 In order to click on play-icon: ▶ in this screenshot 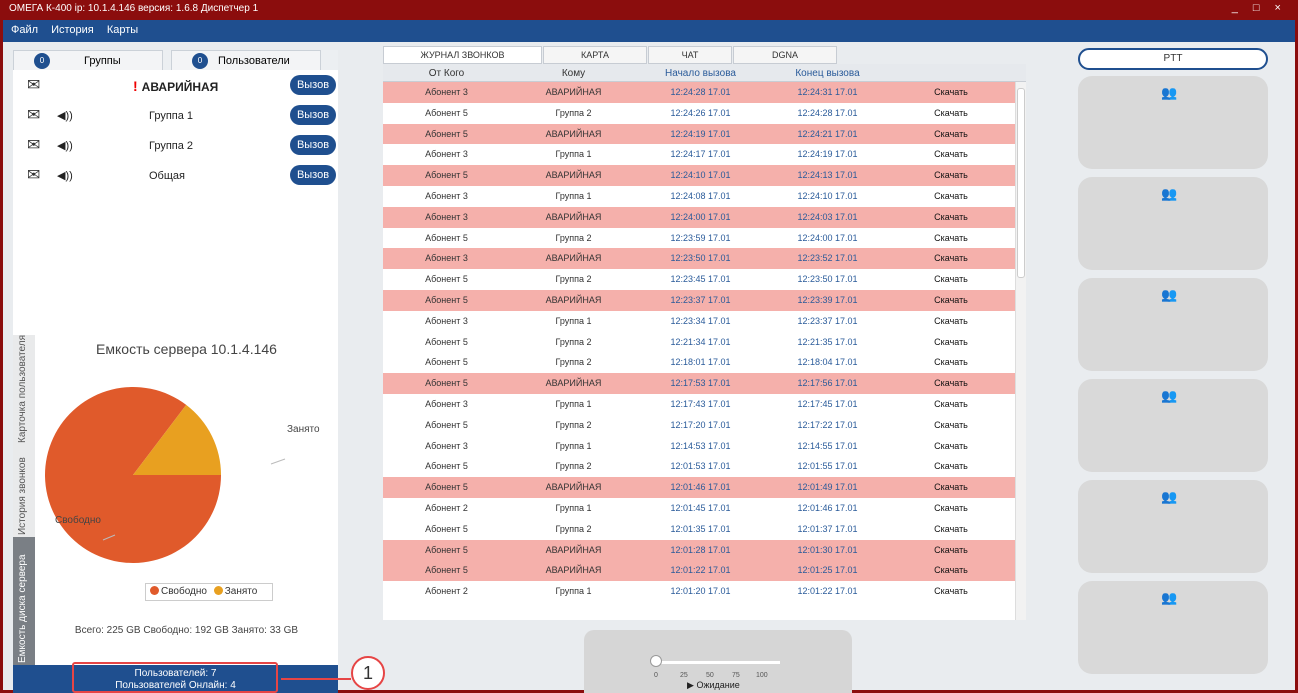, I will do `click(690, 685)`.